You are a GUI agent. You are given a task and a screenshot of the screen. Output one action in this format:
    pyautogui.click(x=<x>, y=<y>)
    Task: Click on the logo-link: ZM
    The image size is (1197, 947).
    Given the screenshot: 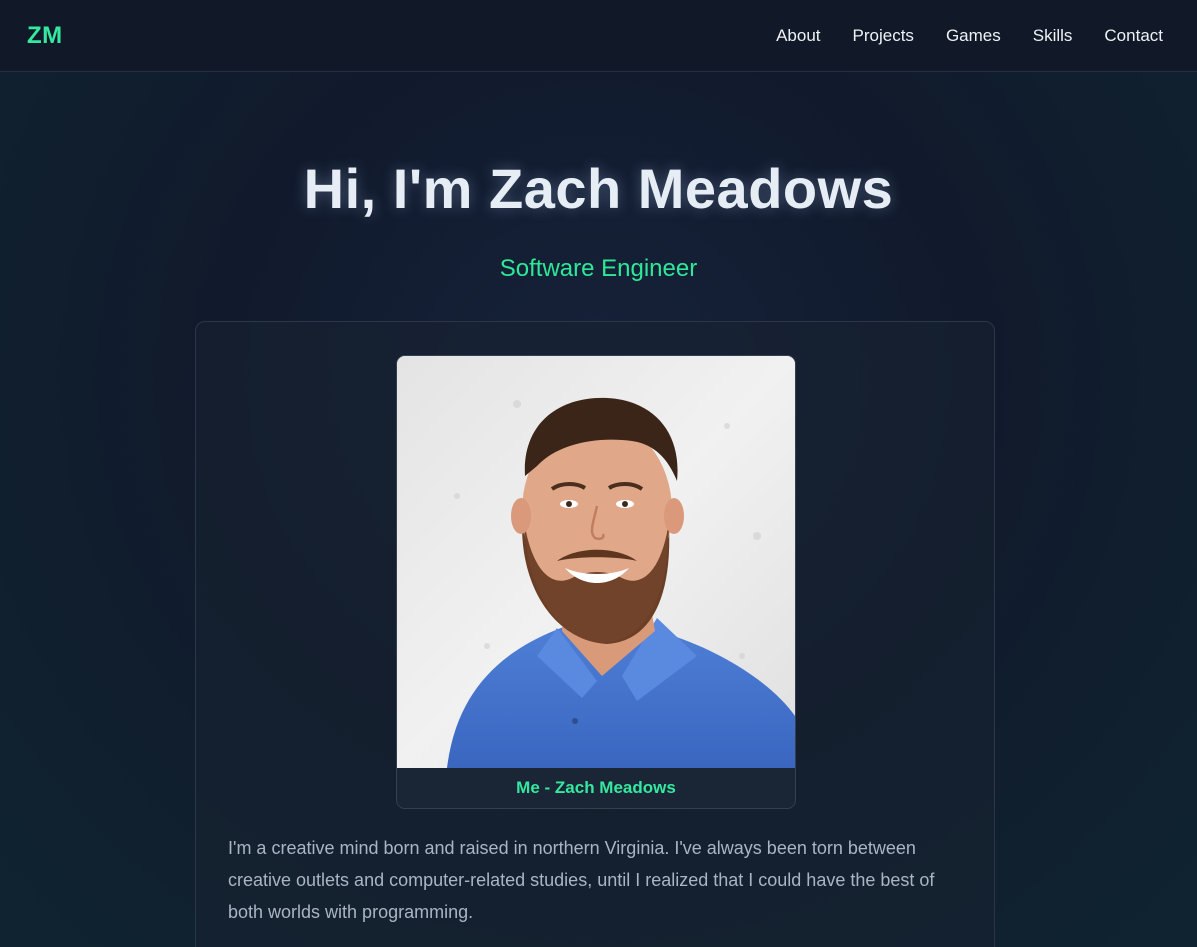 What is the action you would take?
    pyautogui.click(x=45, y=36)
    